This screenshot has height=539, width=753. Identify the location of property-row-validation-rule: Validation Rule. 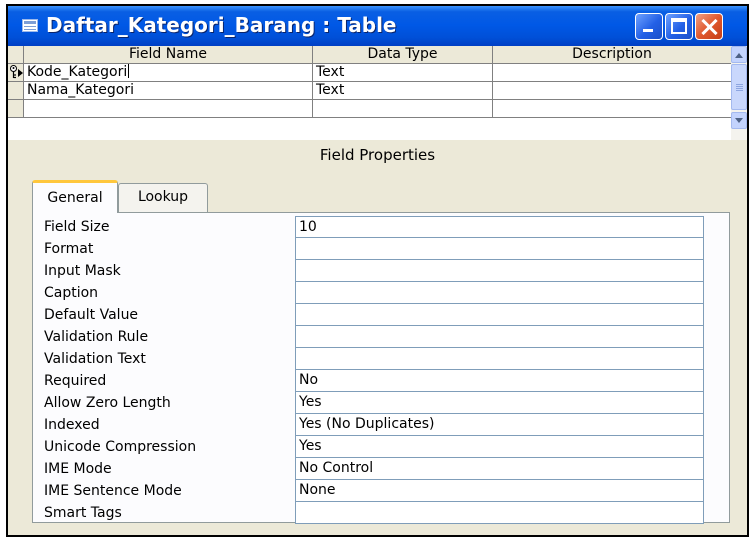
(374, 337).